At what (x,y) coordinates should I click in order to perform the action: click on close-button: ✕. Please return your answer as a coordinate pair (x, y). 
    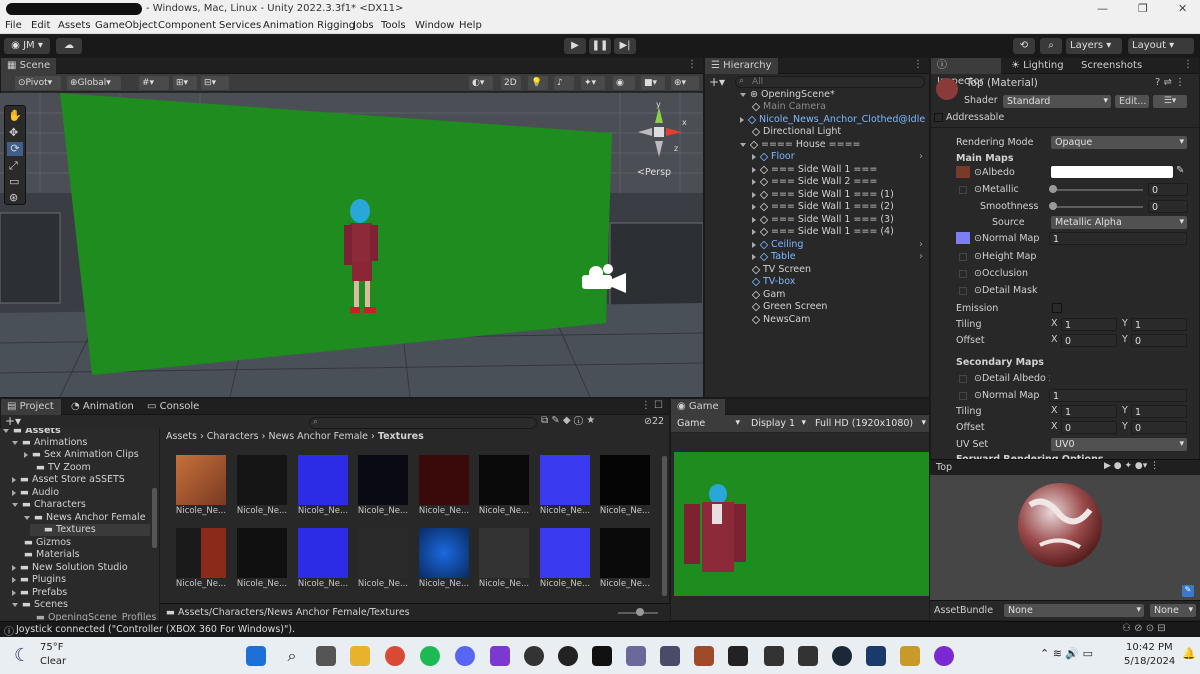
    Looking at the image, I should click on (1182, 8).